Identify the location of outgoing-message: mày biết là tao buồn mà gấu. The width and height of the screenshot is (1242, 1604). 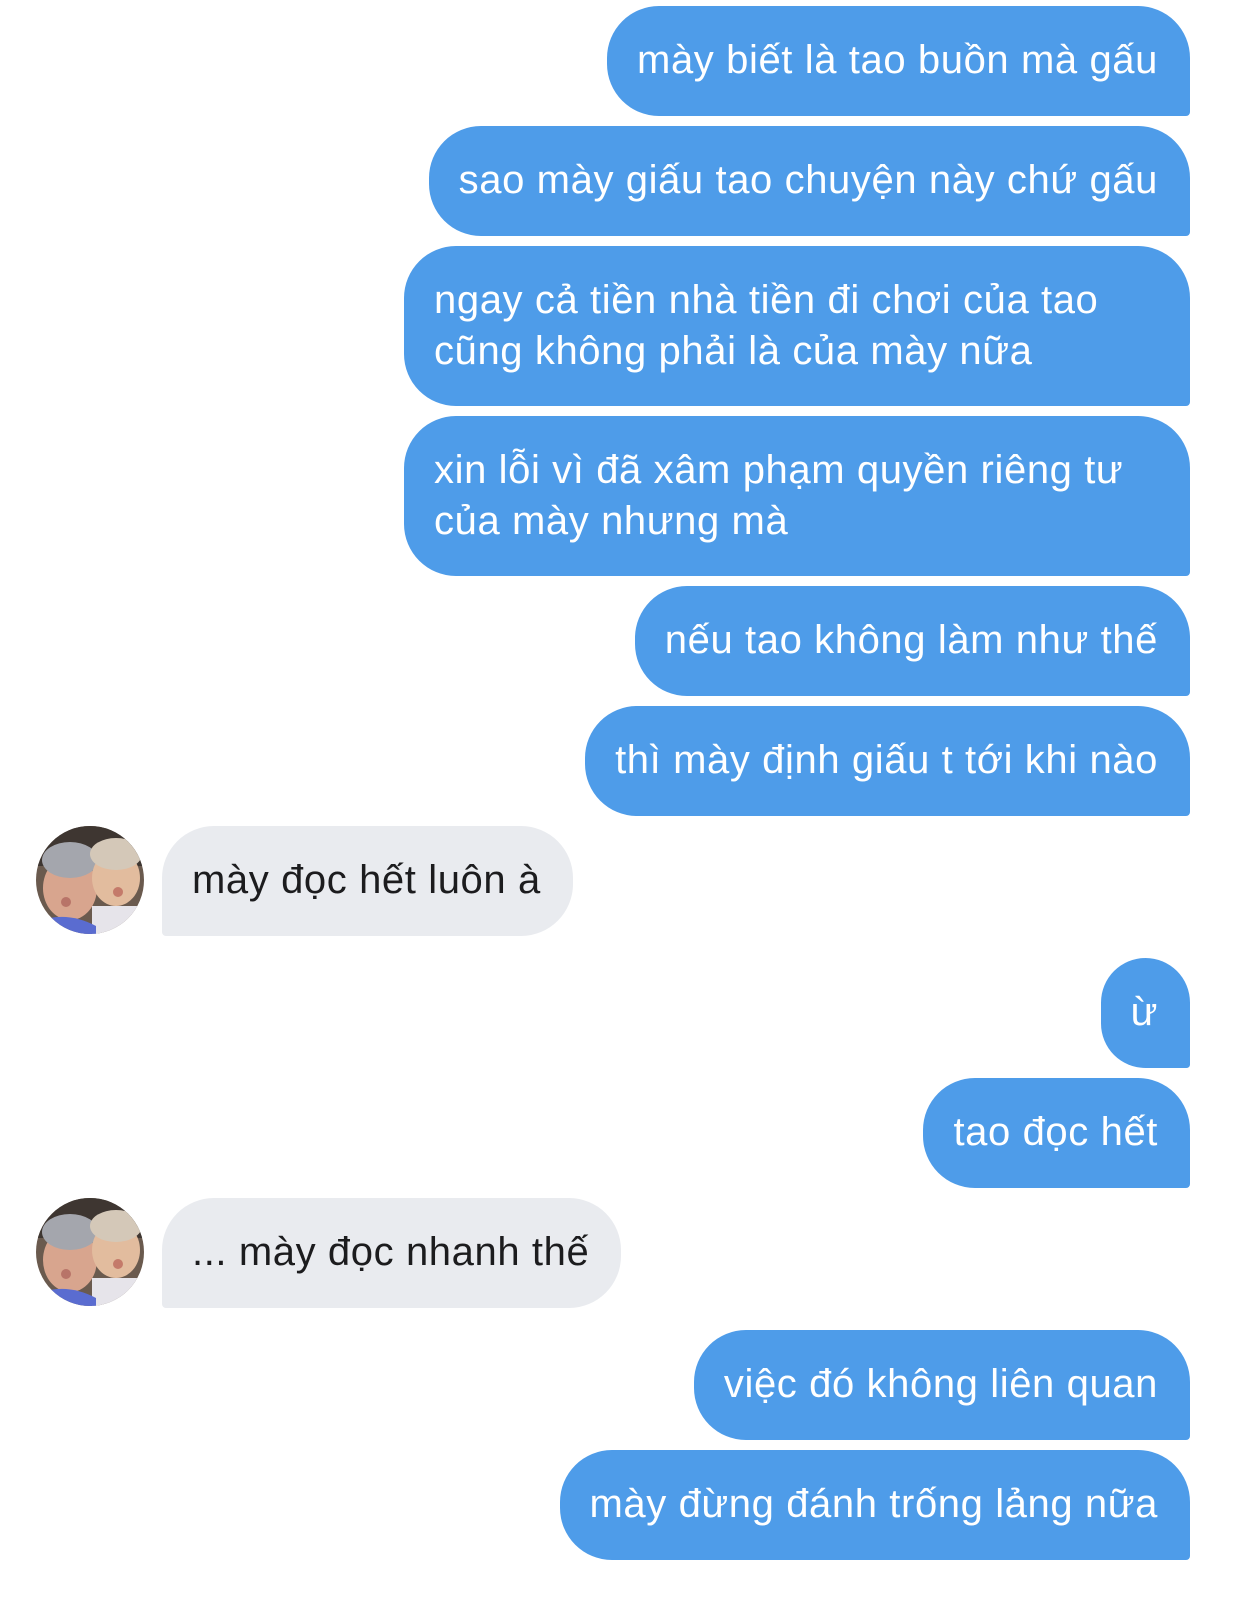
(898, 61).